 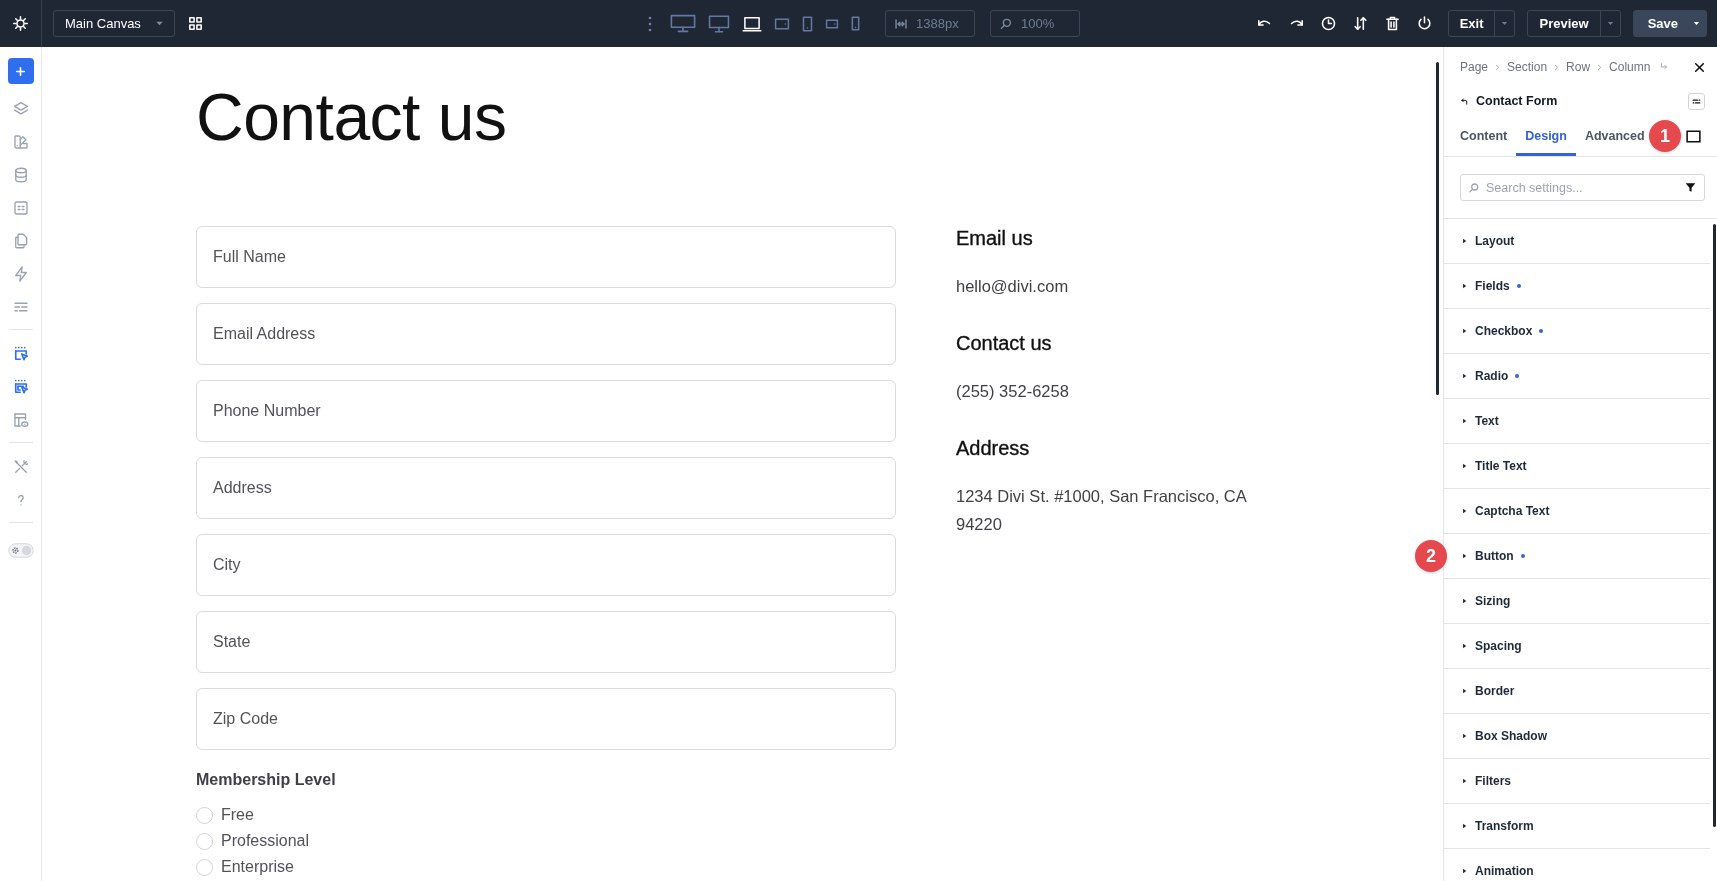 I want to click on page-heading: Contact us, so click(x=352, y=117).